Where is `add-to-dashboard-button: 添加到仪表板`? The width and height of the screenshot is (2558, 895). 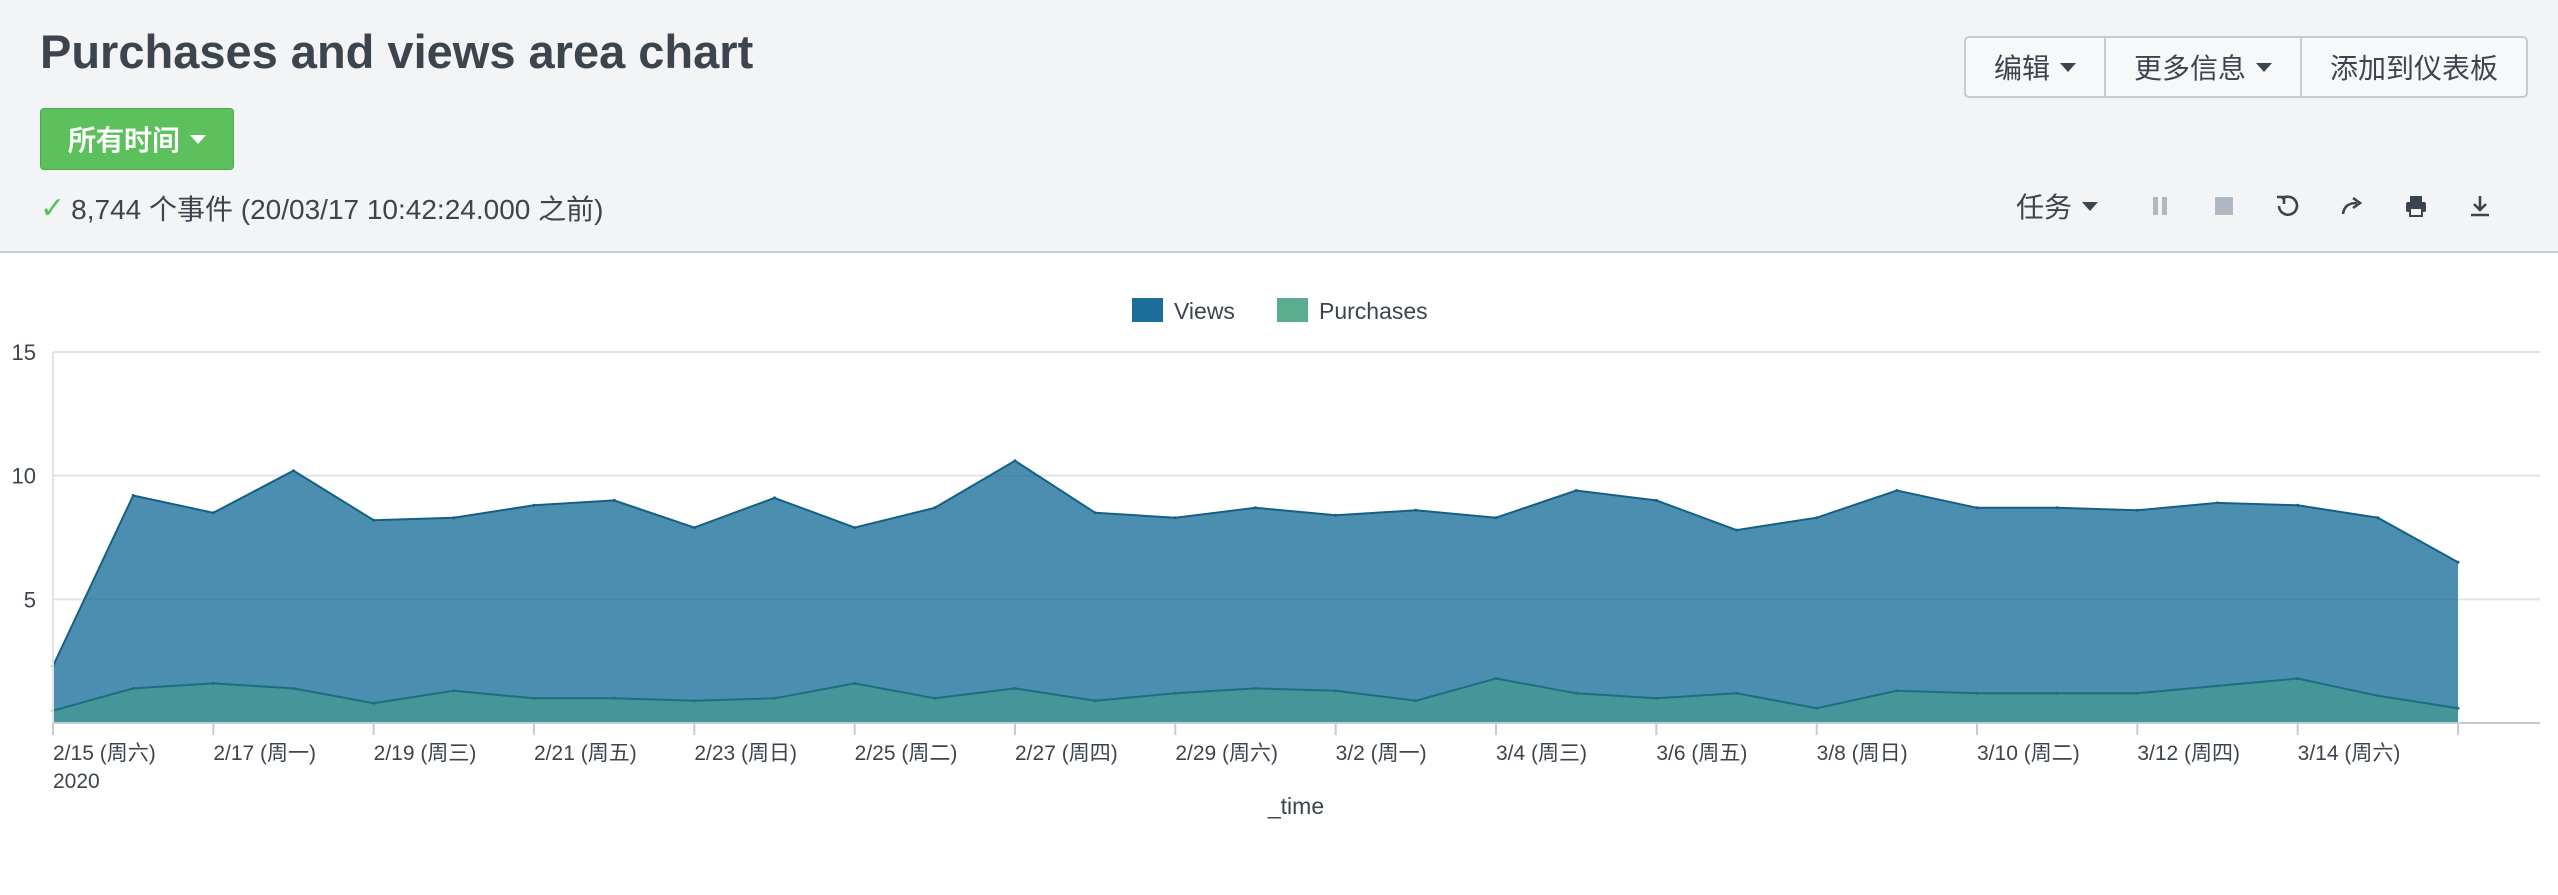 add-to-dashboard-button: 添加到仪表板 is located at coordinates (2414, 67).